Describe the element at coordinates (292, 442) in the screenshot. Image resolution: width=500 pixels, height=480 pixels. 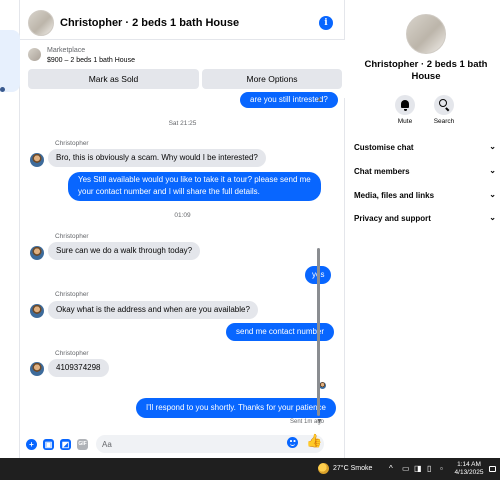
I see `emoji-icon` at that location.